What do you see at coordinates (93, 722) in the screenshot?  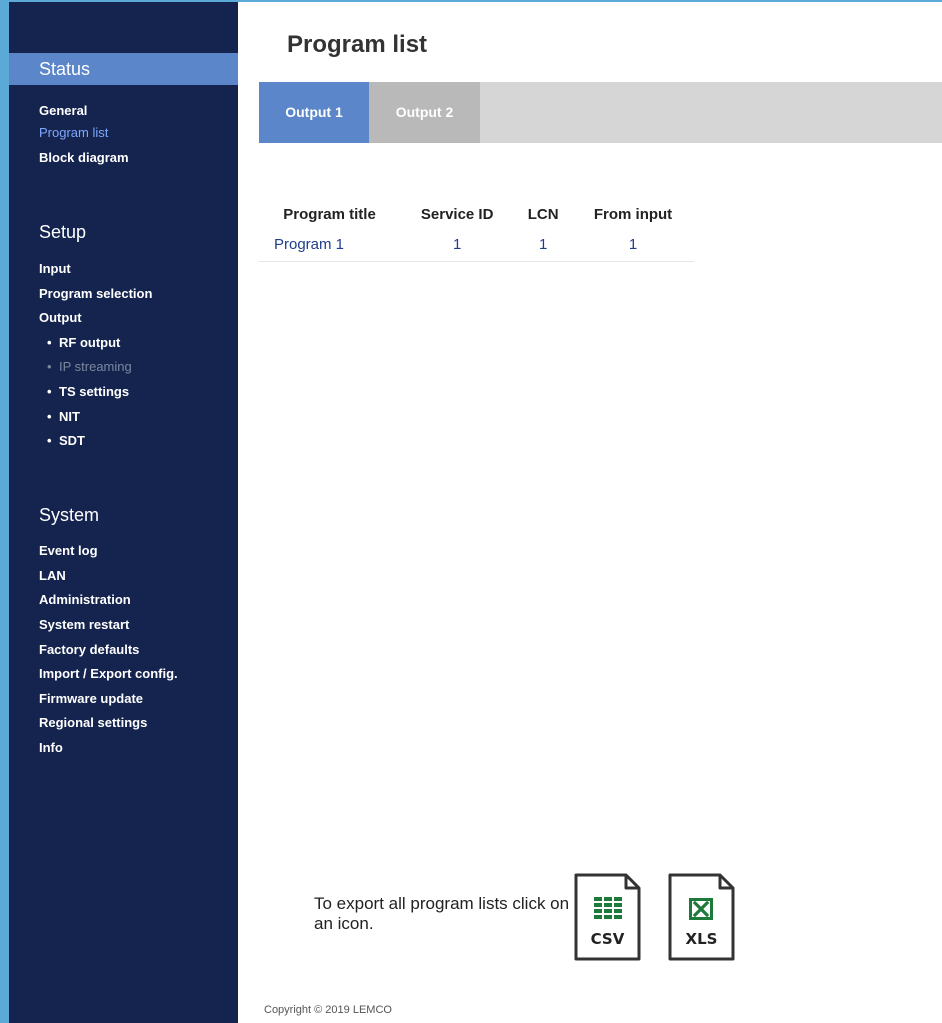 I see `sidebar-item-regional-settings: Regional settings` at bounding box center [93, 722].